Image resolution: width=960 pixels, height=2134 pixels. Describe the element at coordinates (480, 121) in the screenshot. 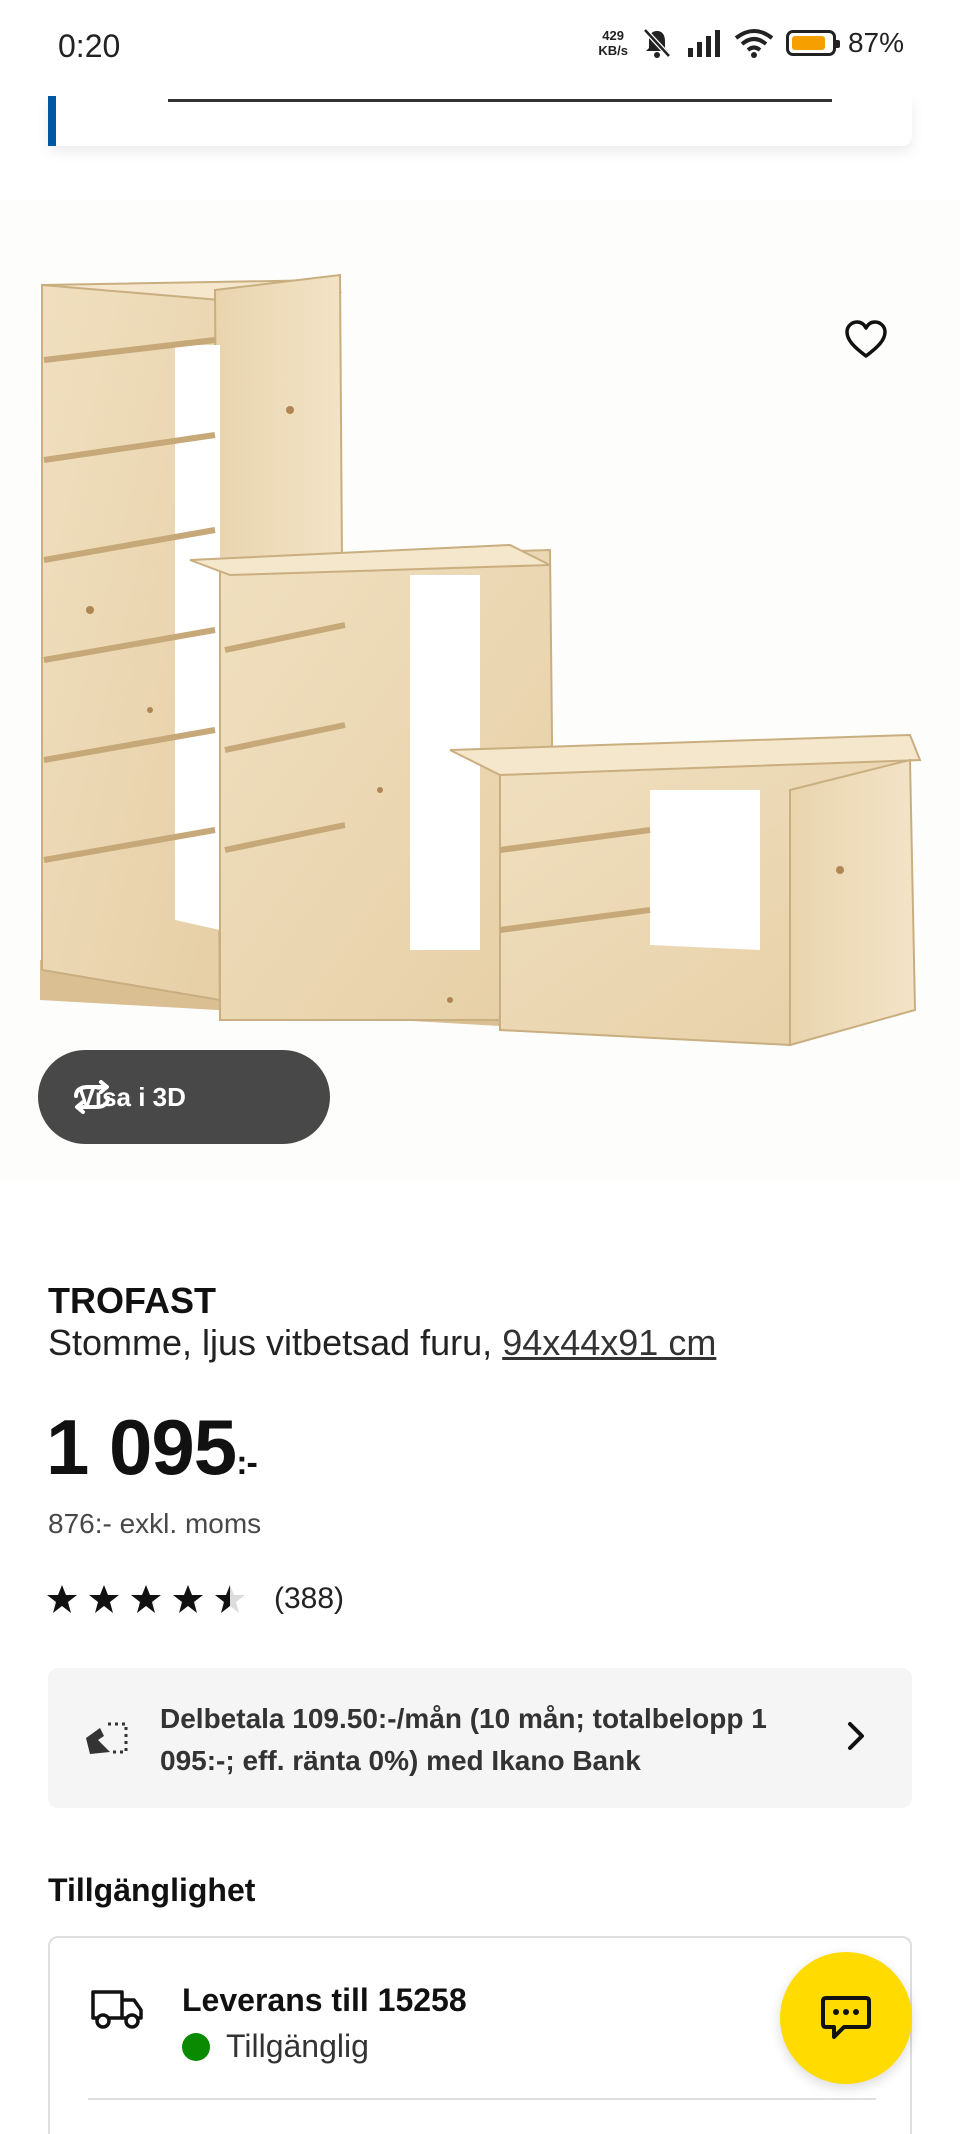

I see `top-notice-card` at that location.